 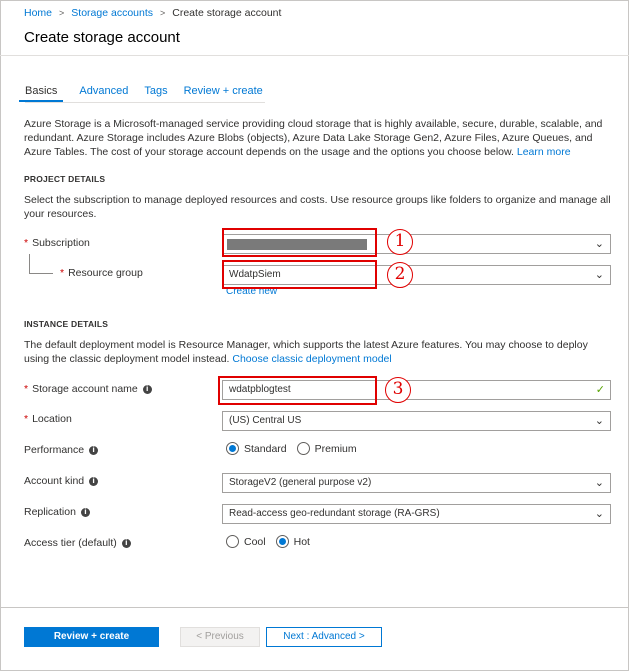 I want to click on instance-details-heading: INSTANCE DETAILS, so click(x=66, y=324).